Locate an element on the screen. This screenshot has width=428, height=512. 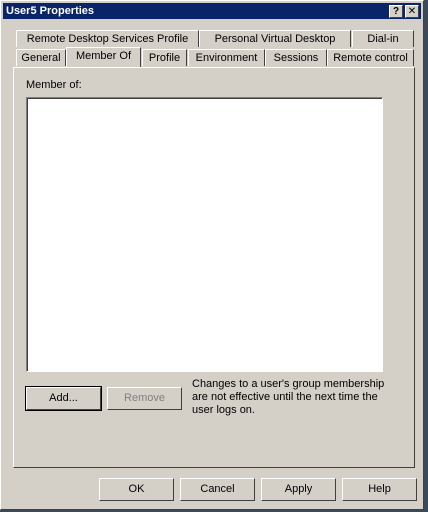
note-line: user logs on. is located at coordinates (223, 410).